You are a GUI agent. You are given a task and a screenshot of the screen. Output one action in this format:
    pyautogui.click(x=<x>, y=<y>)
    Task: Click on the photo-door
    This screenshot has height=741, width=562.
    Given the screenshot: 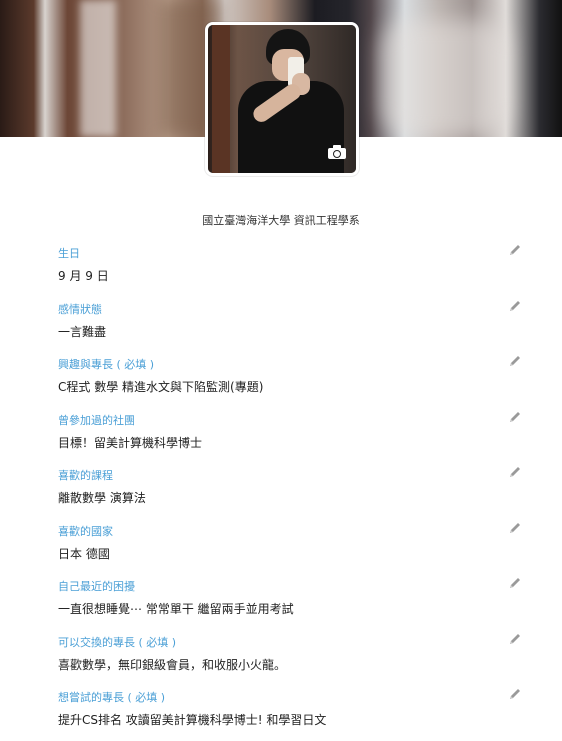 What is the action you would take?
    pyautogui.click(x=221, y=99)
    